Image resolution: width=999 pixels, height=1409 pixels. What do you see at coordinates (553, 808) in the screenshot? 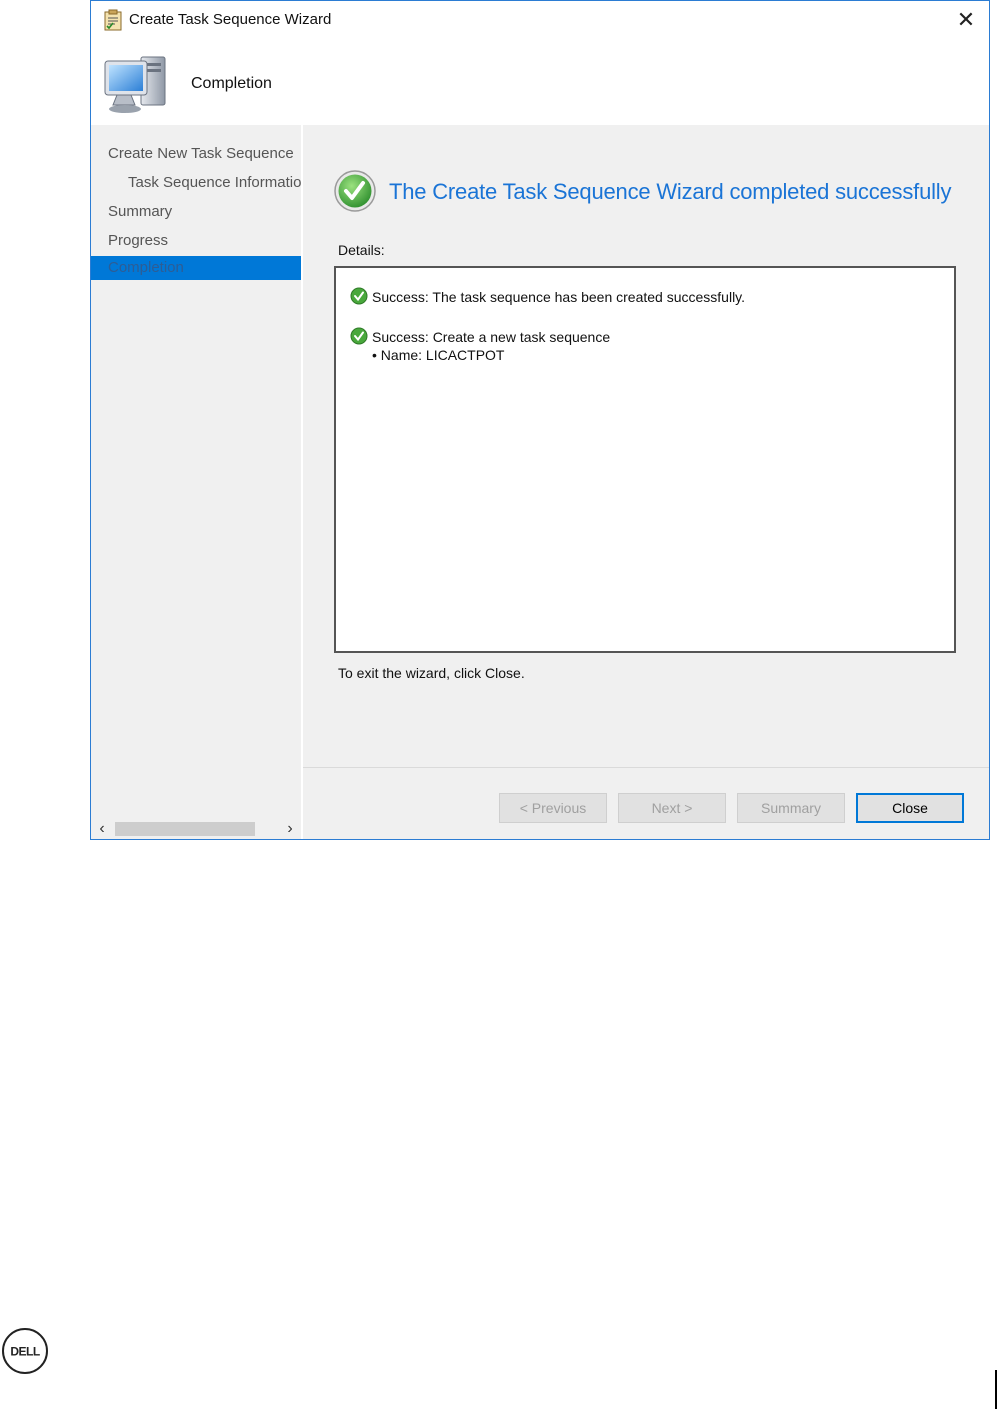
I see `previous-button: < Previous` at bounding box center [553, 808].